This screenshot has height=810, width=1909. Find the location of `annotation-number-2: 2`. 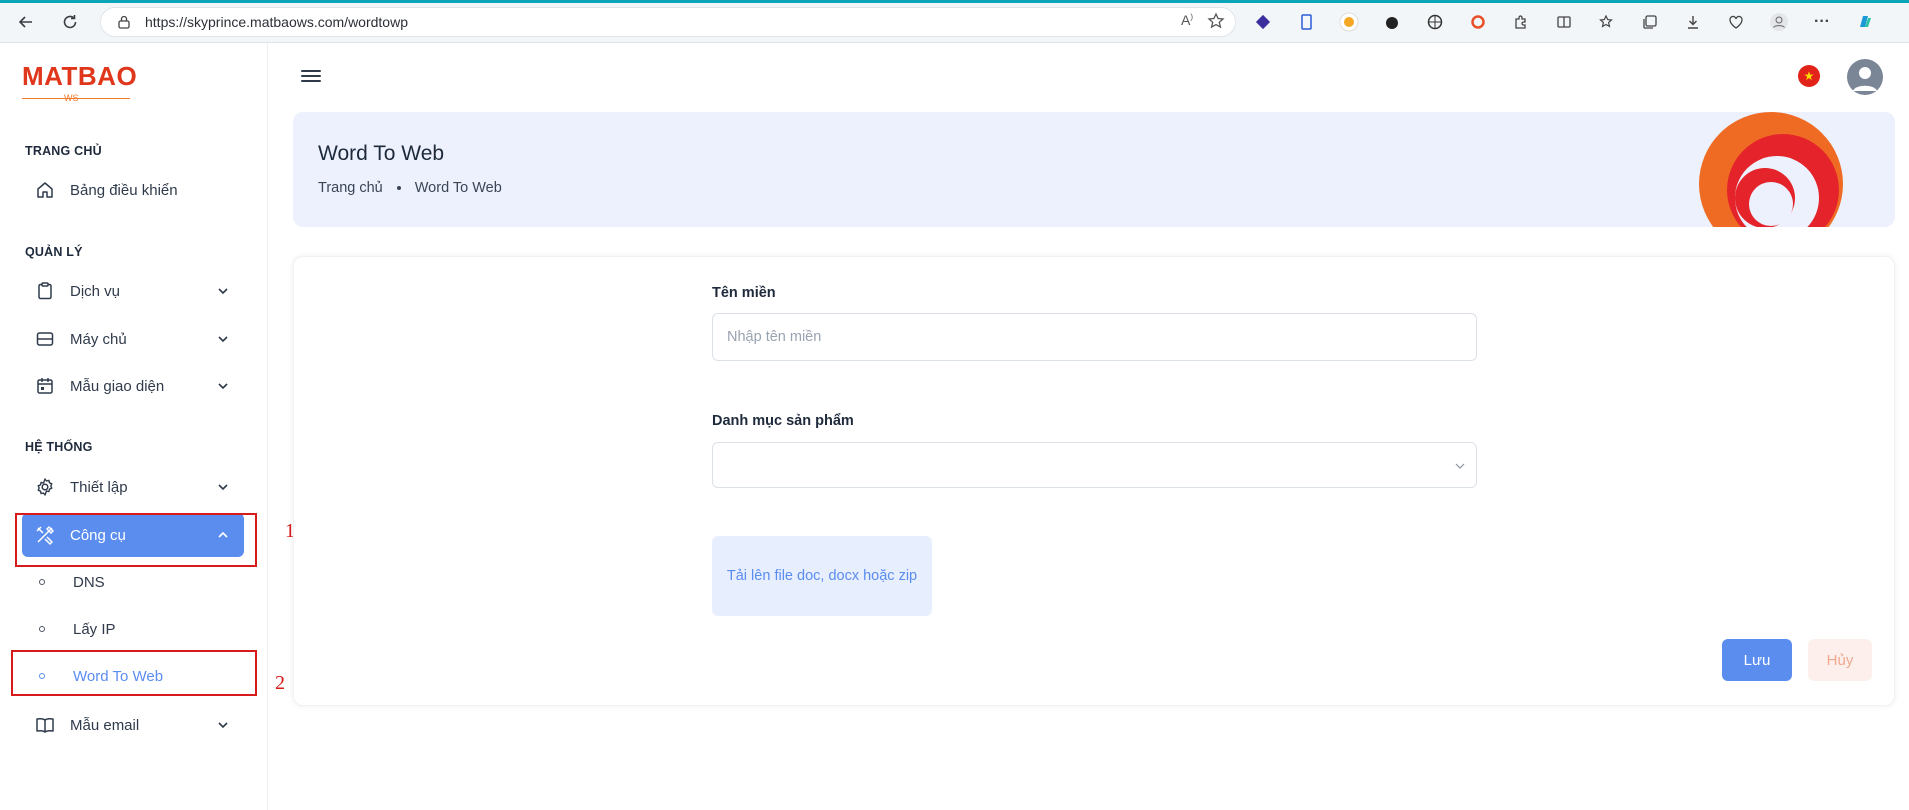

annotation-number-2: 2 is located at coordinates (280, 683).